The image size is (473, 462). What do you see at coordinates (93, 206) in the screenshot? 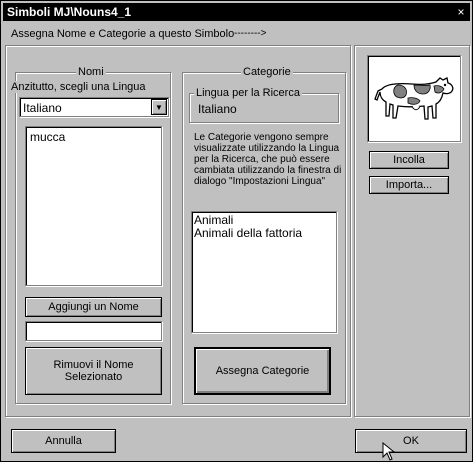
I see `names-list: mucca` at bounding box center [93, 206].